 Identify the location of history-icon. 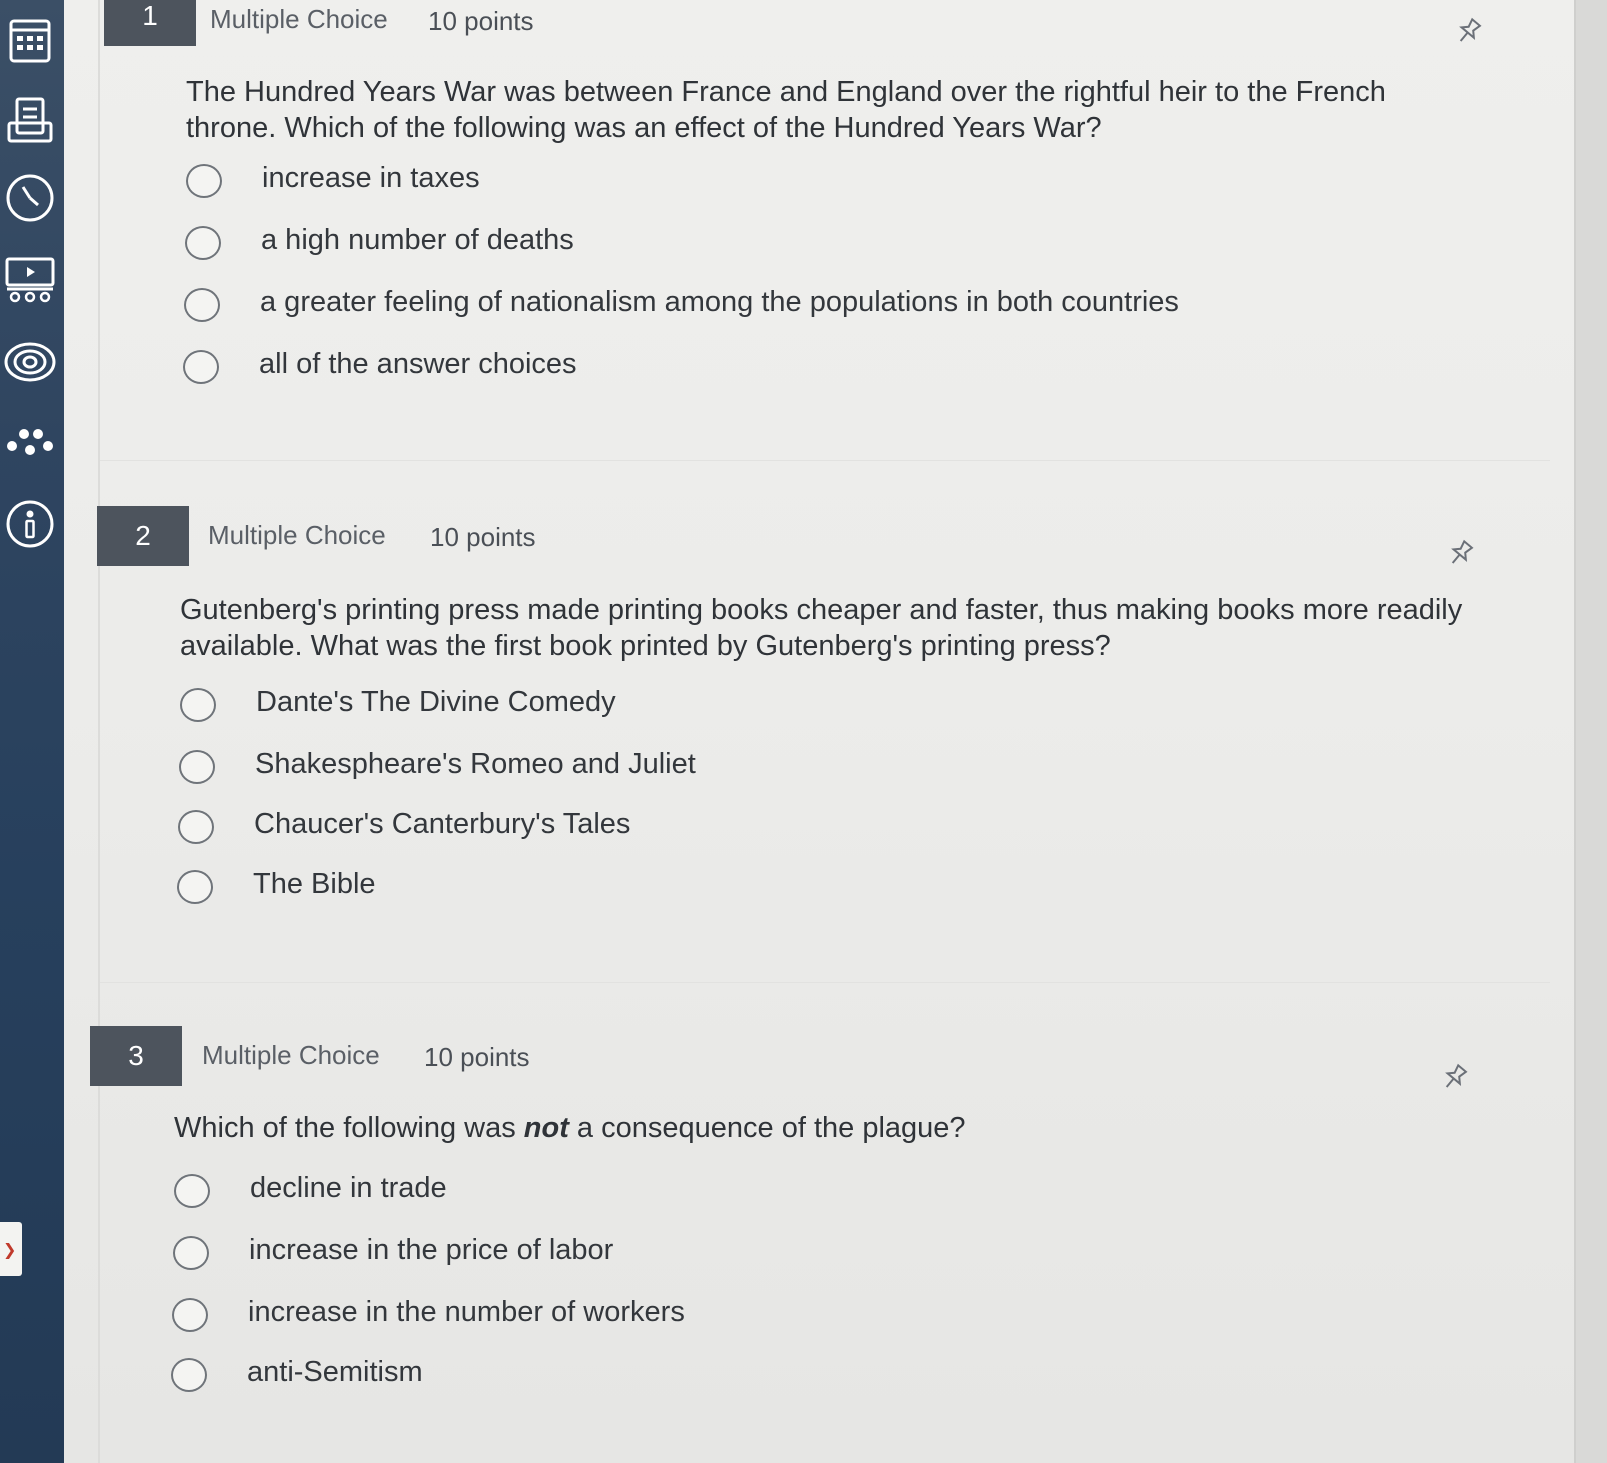
(30, 198).